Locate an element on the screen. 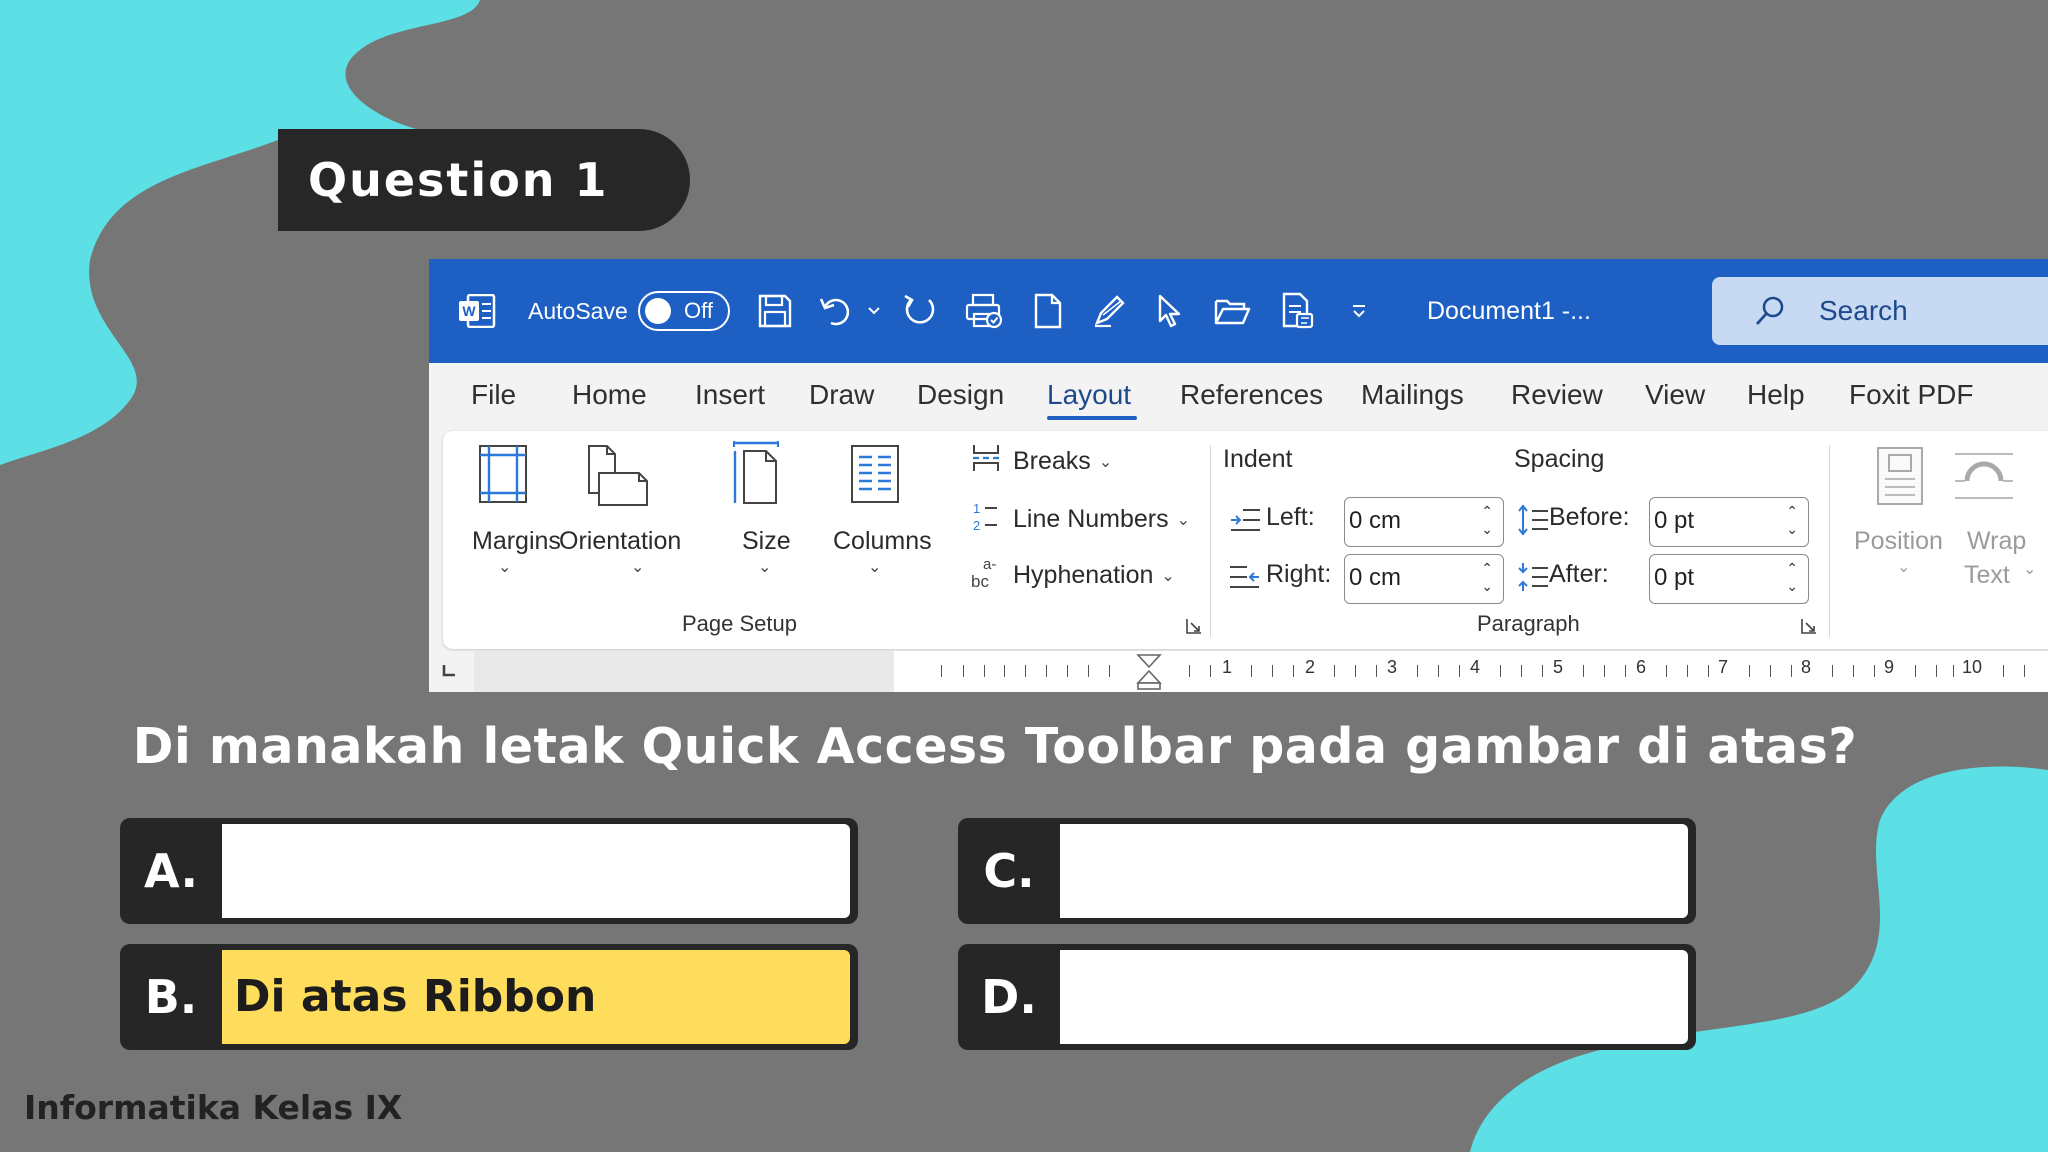 This screenshot has width=2048, height=1152. line-numbers-button: 12 Line Numbers ⌄ is located at coordinates (1080, 519).